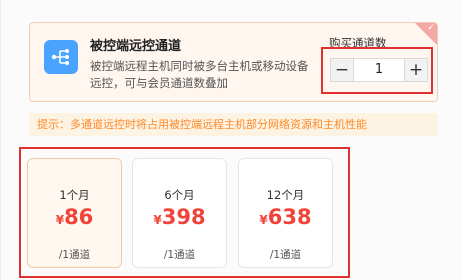 This screenshot has width=463, height=280. What do you see at coordinates (136, 46) in the screenshot?
I see `service-title: 被控端远控通道` at bounding box center [136, 46].